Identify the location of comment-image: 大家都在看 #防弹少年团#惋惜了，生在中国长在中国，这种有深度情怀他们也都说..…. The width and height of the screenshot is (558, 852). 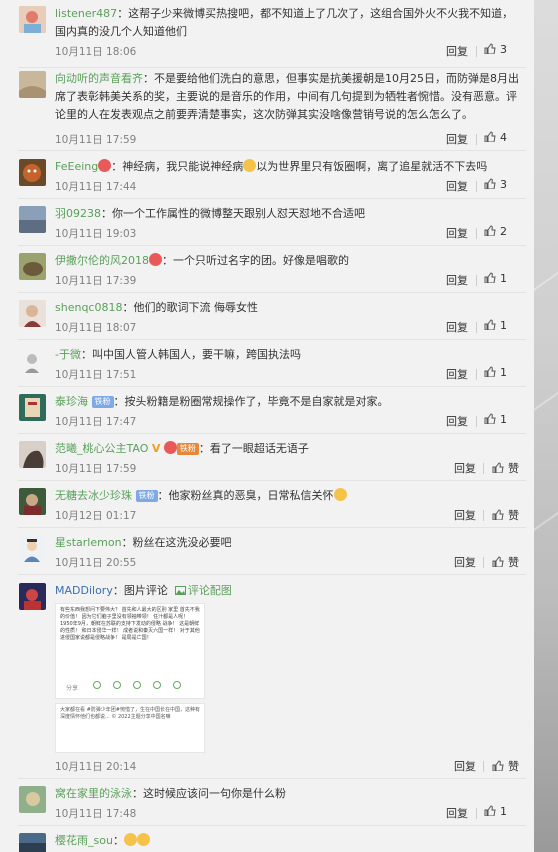
(130, 728).